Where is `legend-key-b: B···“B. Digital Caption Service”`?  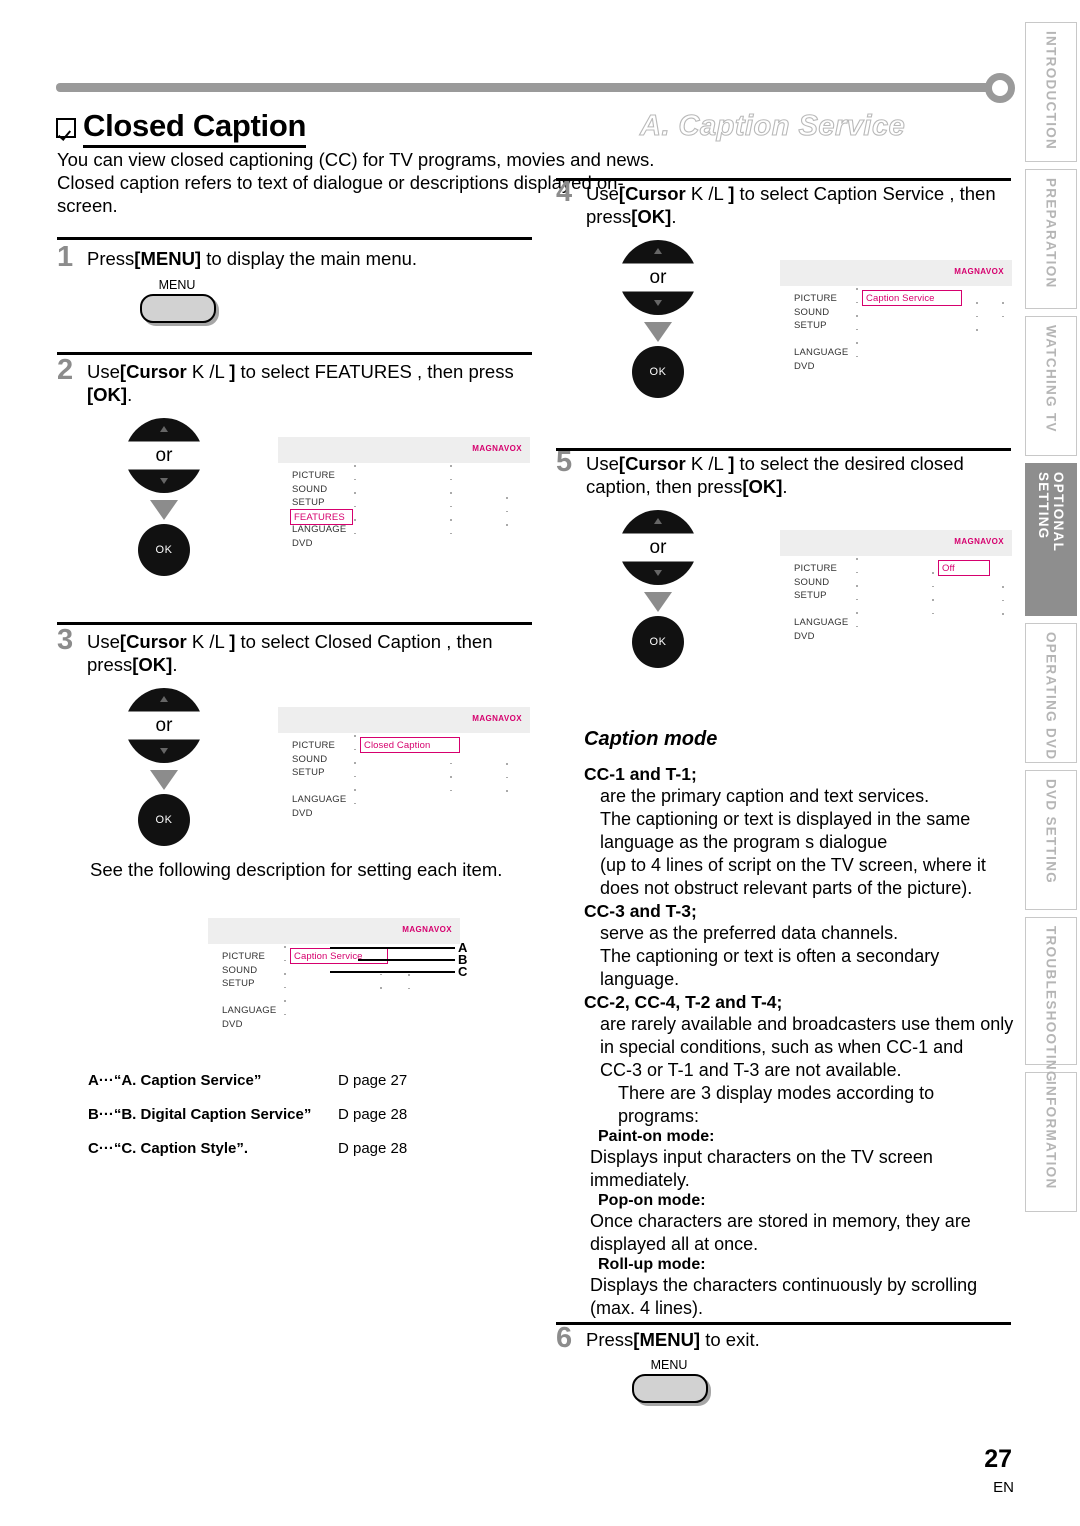
legend-key-b: B···“B. Digital Caption Service” is located at coordinates (200, 1114).